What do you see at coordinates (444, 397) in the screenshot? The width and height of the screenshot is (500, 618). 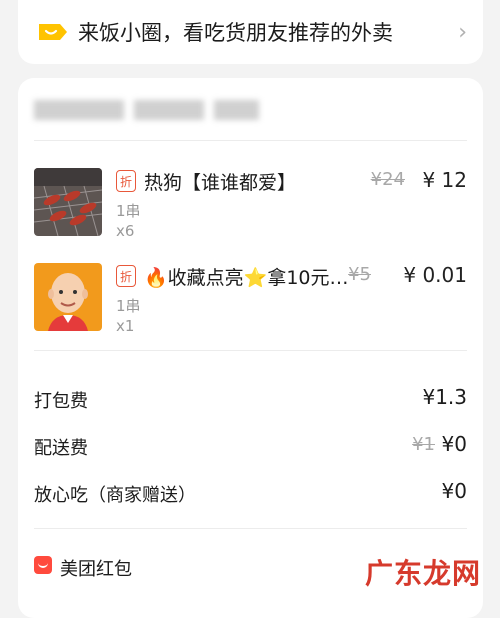 I see `fee-value: ¥1.3` at bounding box center [444, 397].